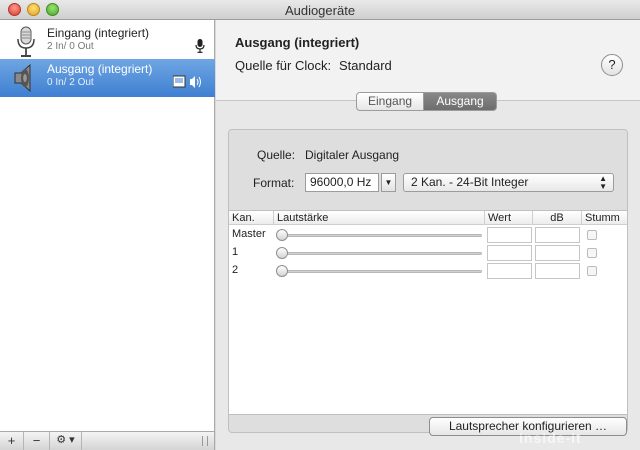 The image size is (640, 450). What do you see at coordinates (390, 101) in the screenshot?
I see `tab-input: Eingang` at bounding box center [390, 101].